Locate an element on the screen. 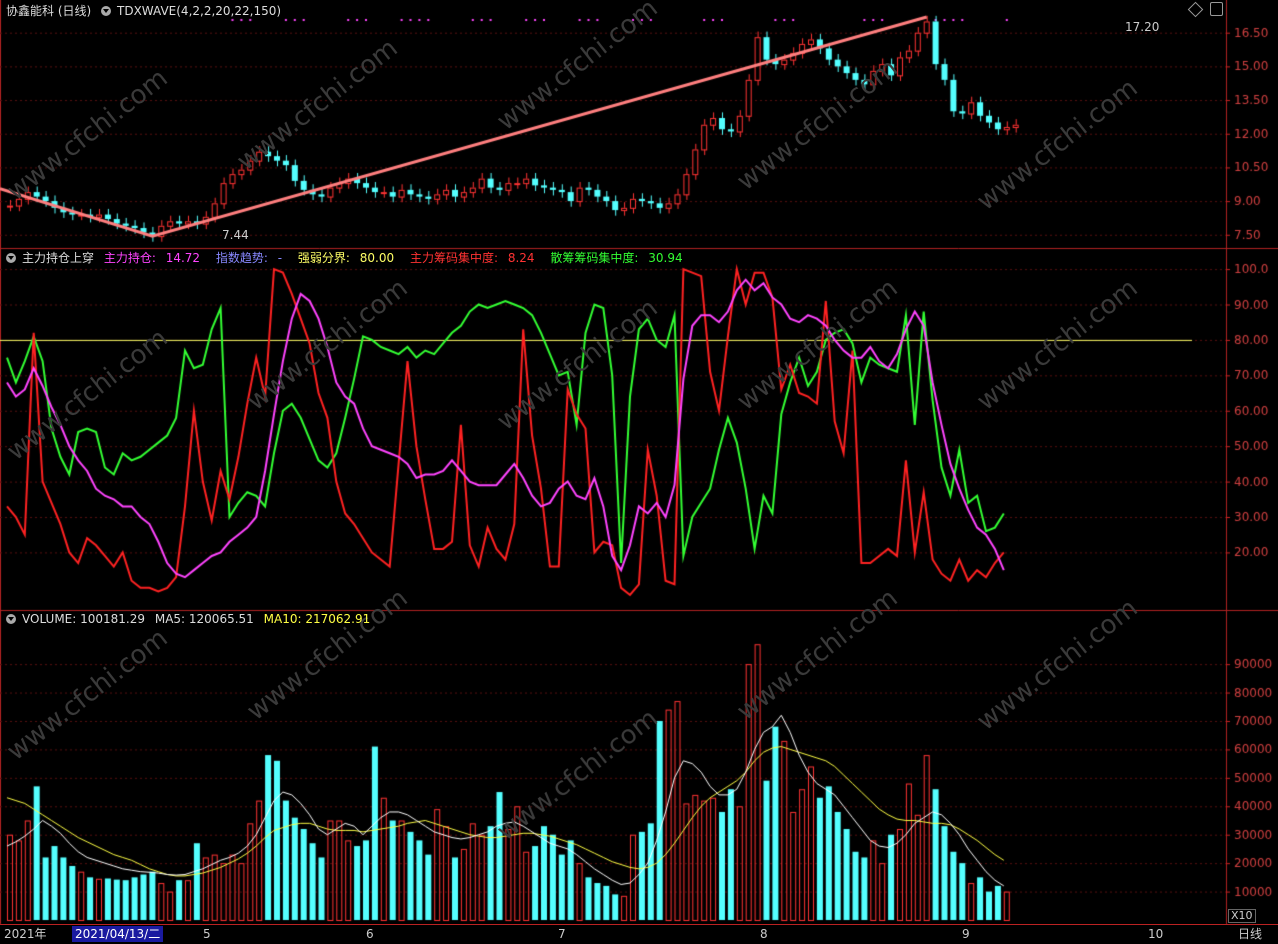  year-label: 2021年 is located at coordinates (25, 934).